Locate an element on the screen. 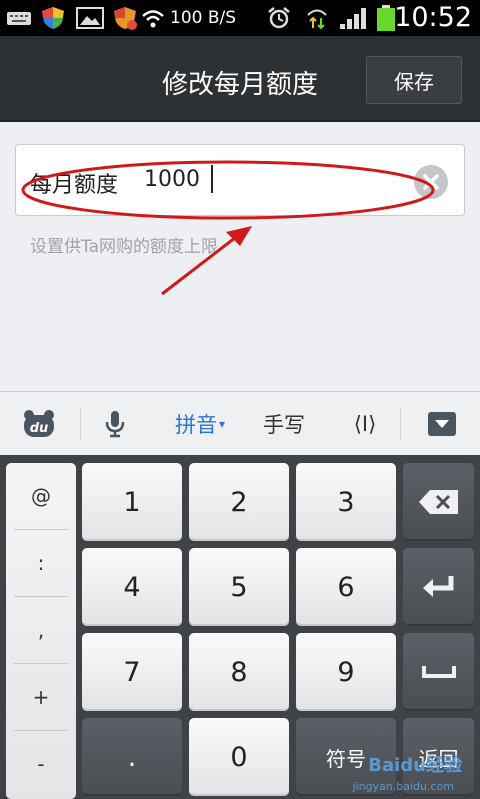  alarm-icon is located at coordinates (279, 18).